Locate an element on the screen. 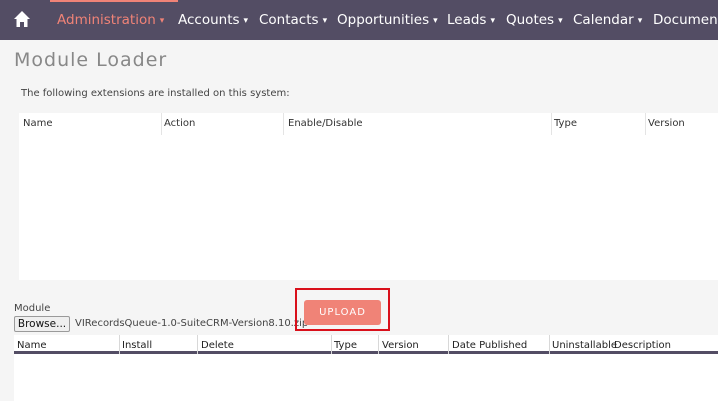 The height and width of the screenshot is (401, 718). nav-quotes: Quotes ▾ is located at coordinates (534, 20).